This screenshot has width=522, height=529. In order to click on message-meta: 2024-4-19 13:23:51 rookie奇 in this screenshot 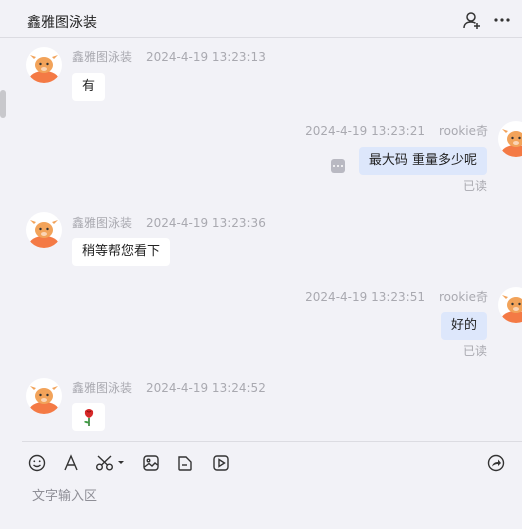, I will do `click(396, 296)`.